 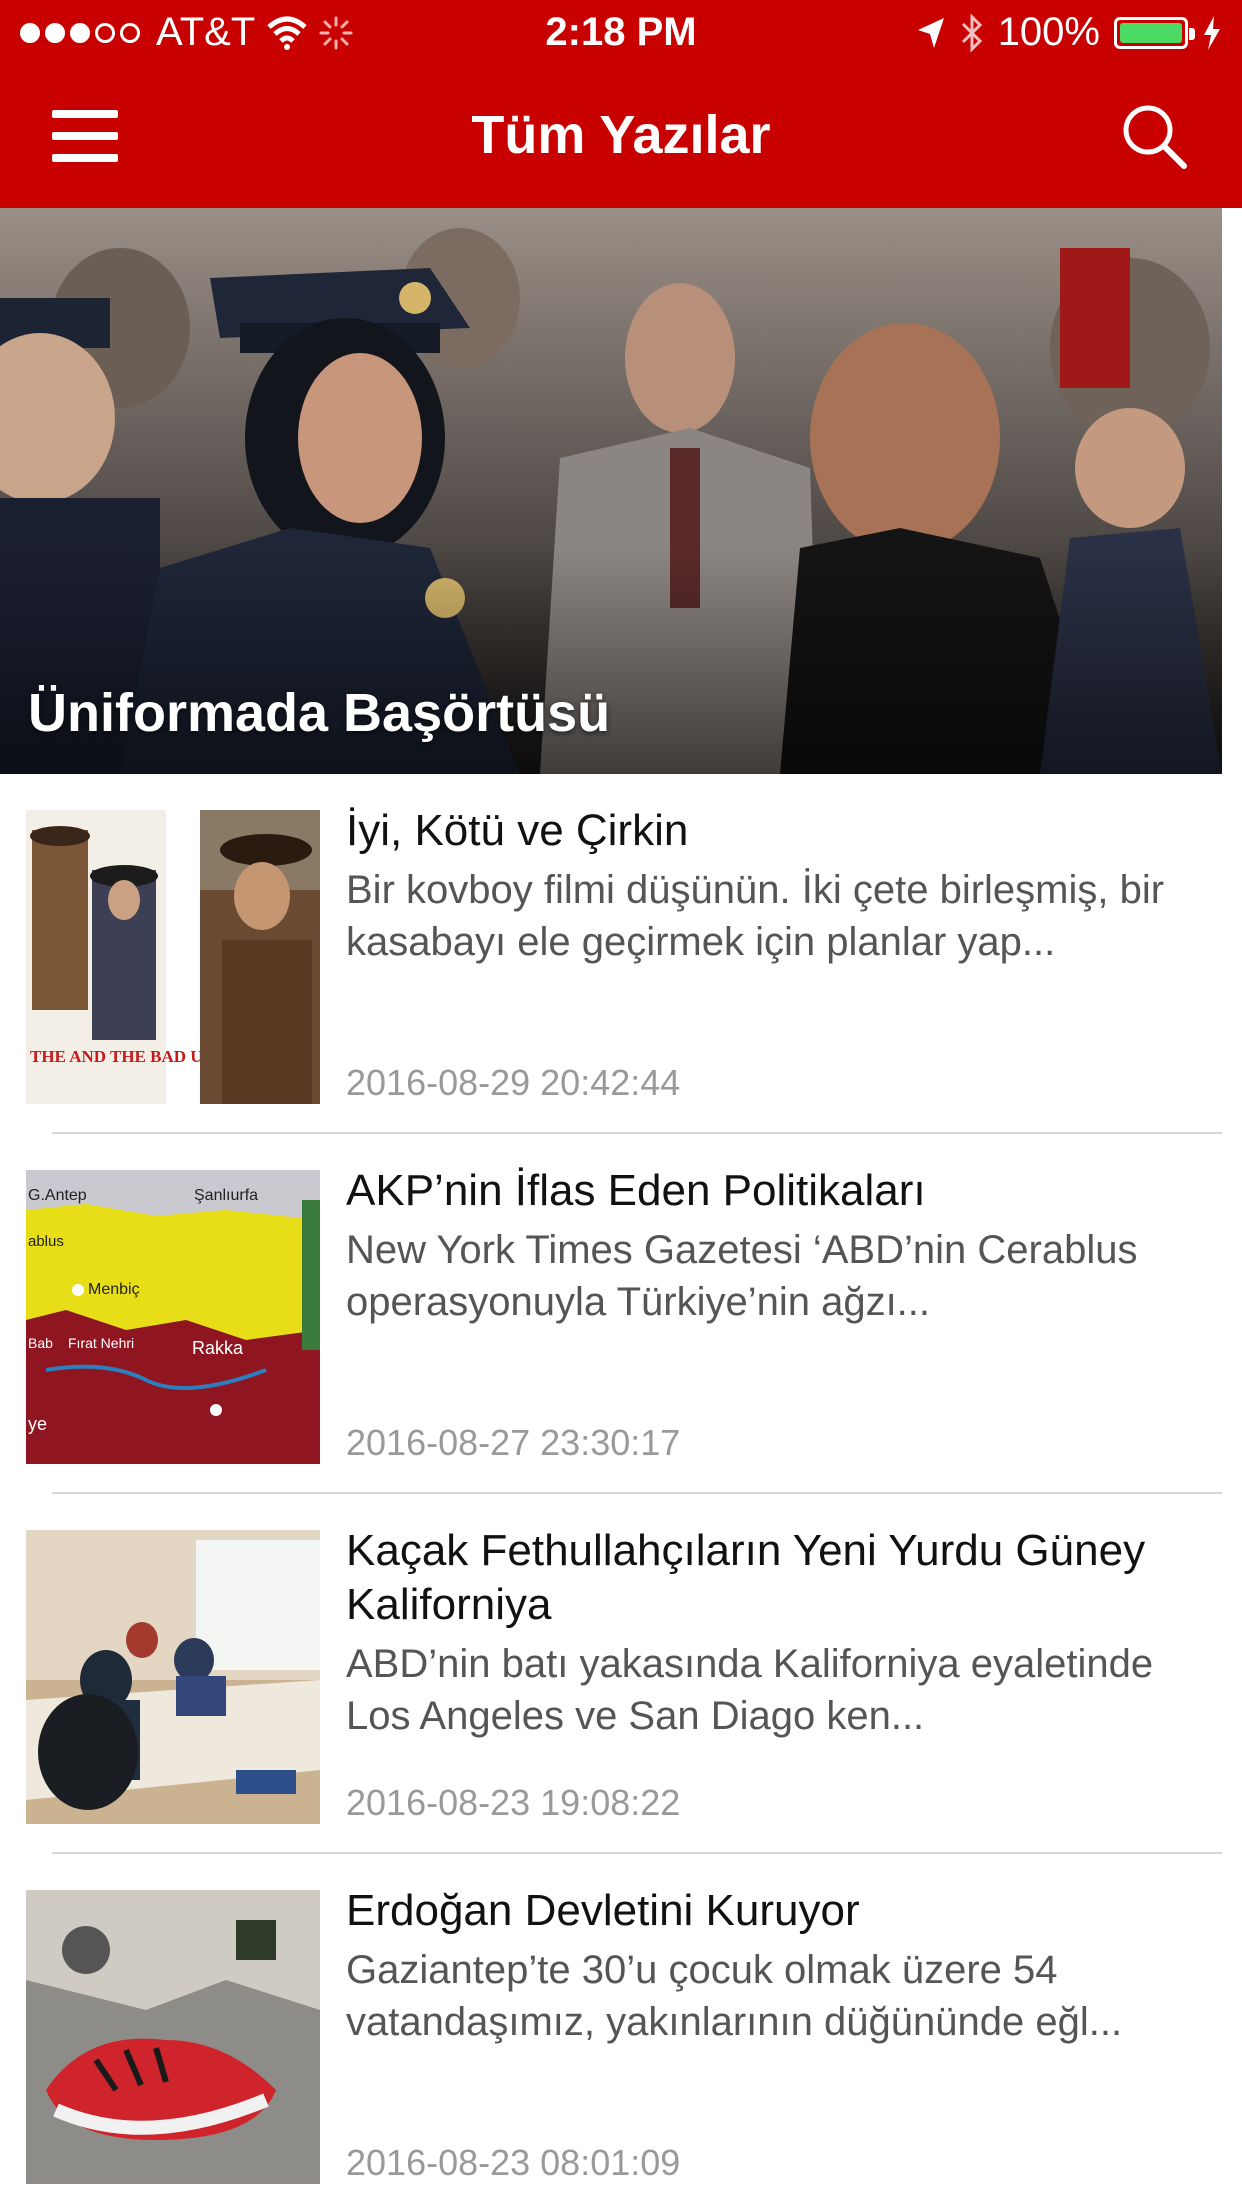 What do you see at coordinates (218, 1348) in the screenshot?
I see `map-label-rakka: Rakka` at bounding box center [218, 1348].